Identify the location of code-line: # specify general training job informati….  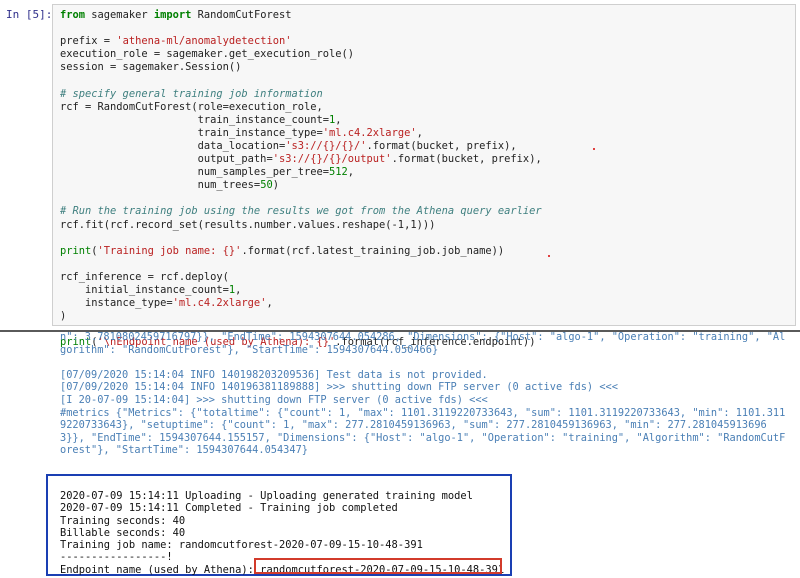
(191, 93).